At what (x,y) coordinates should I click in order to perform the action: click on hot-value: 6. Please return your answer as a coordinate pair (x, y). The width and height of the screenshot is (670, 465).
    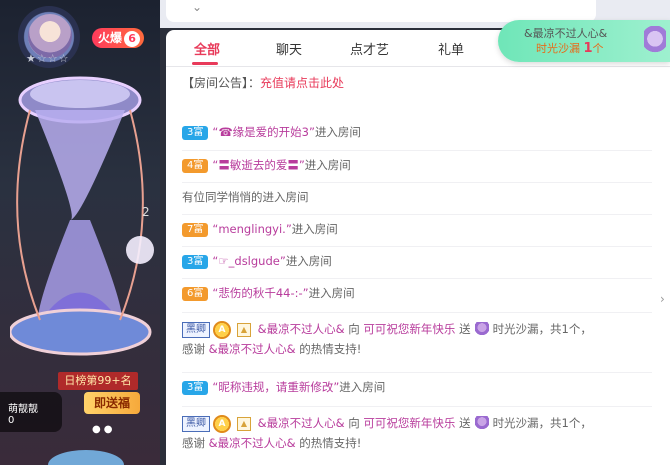
    Looking at the image, I should click on (132, 39).